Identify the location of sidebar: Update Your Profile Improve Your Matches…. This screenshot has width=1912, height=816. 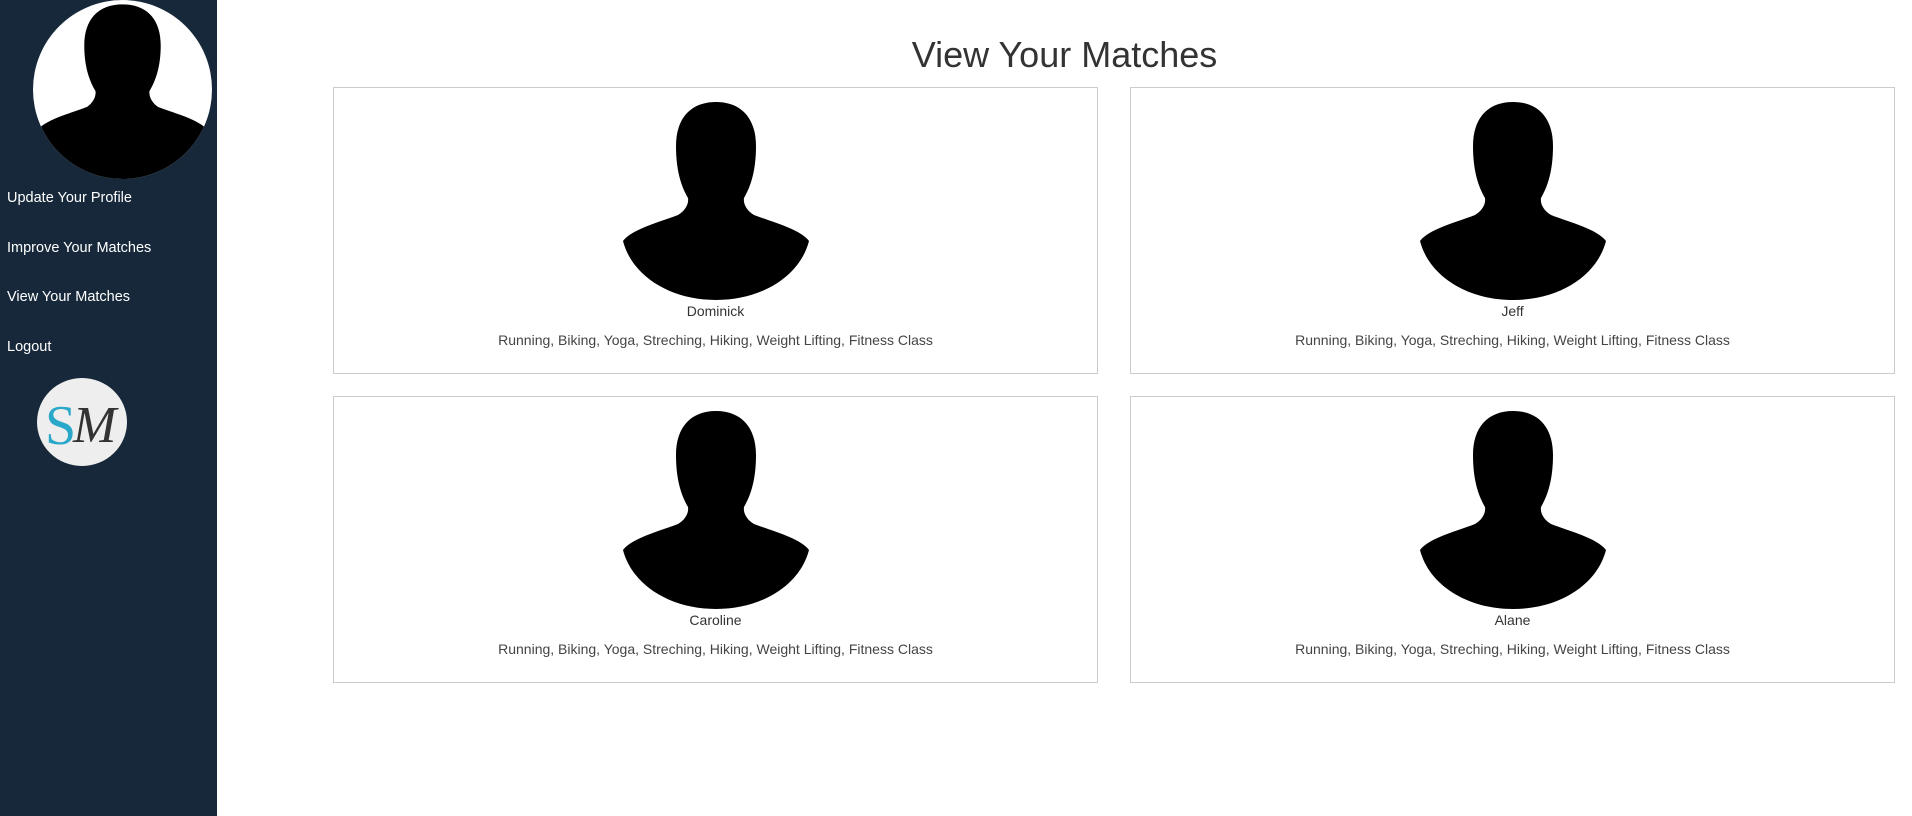
(108, 408).